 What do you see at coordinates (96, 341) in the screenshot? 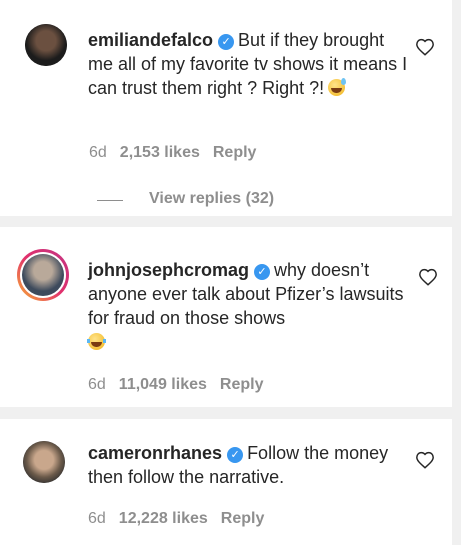
I see `laughing-crying-emoji-icon` at bounding box center [96, 341].